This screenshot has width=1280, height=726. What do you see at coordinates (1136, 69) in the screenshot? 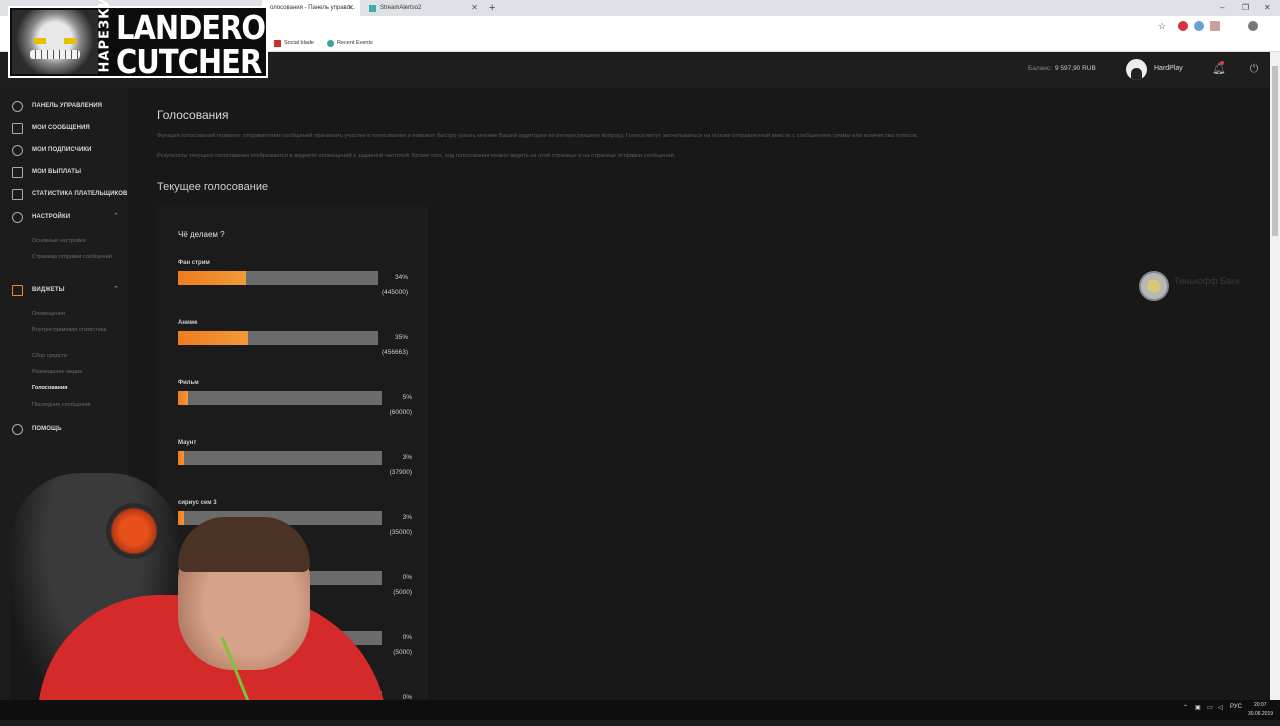
I see `avatar` at bounding box center [1136, 69].